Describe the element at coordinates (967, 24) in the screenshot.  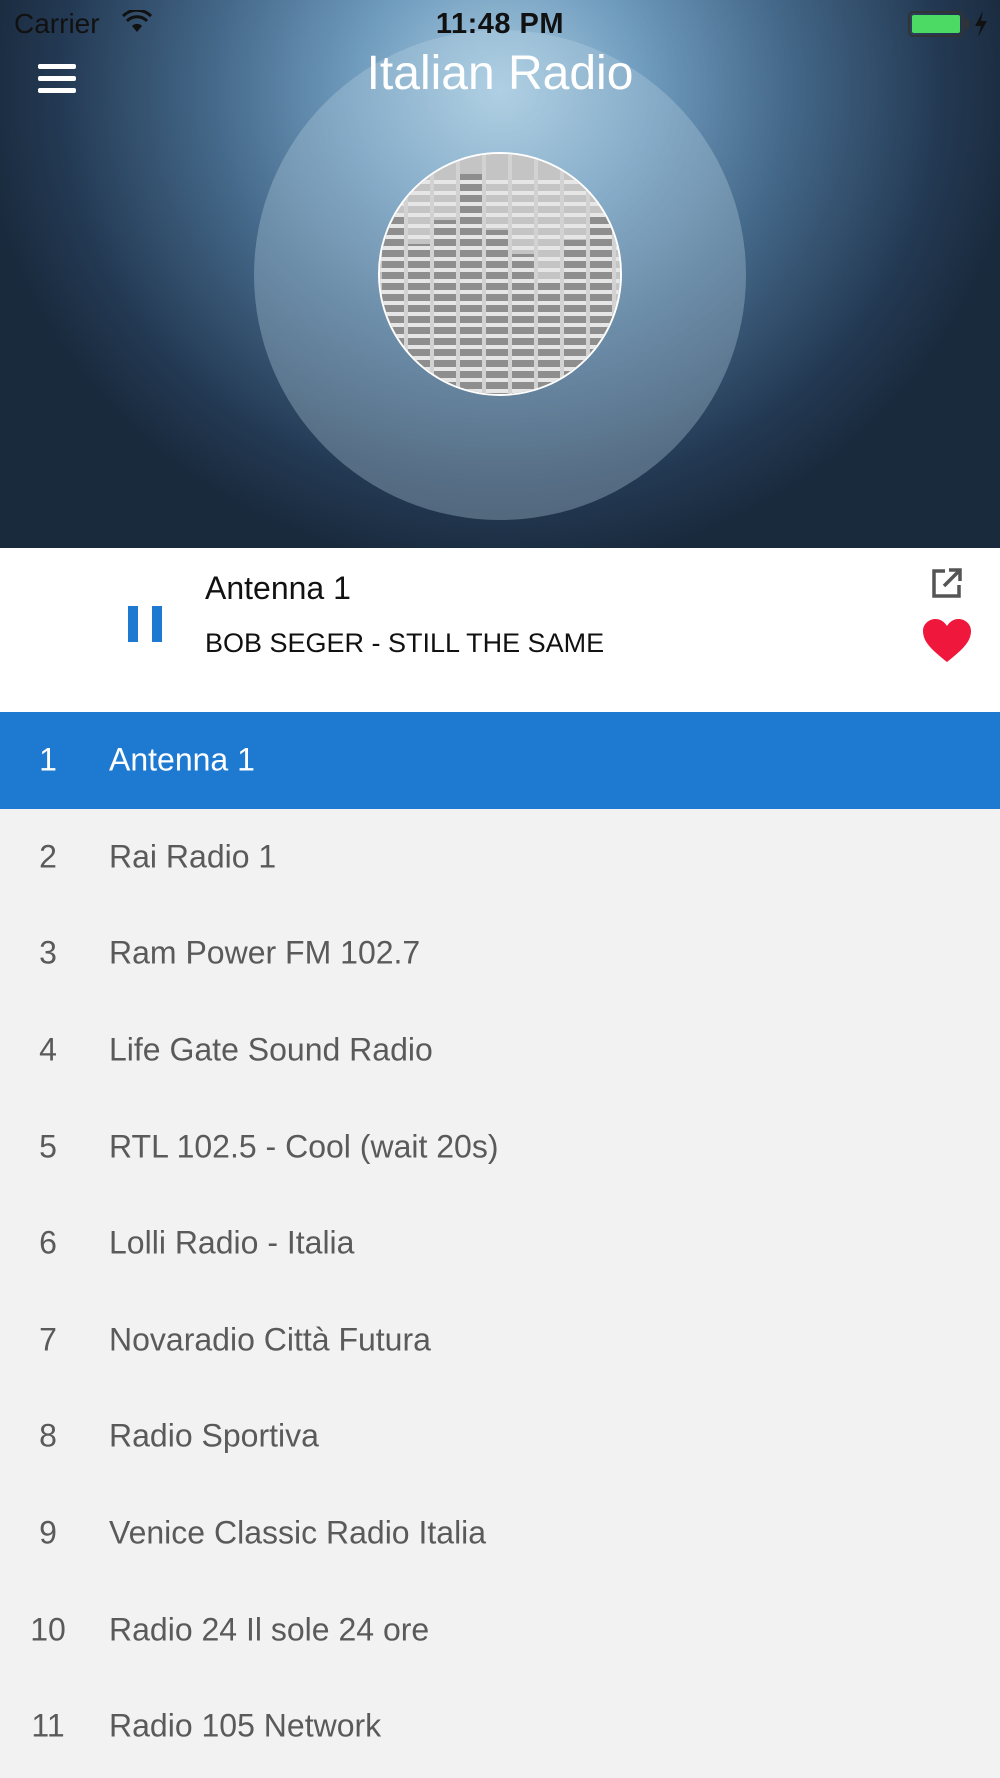
I see `battery-tip` at that location.